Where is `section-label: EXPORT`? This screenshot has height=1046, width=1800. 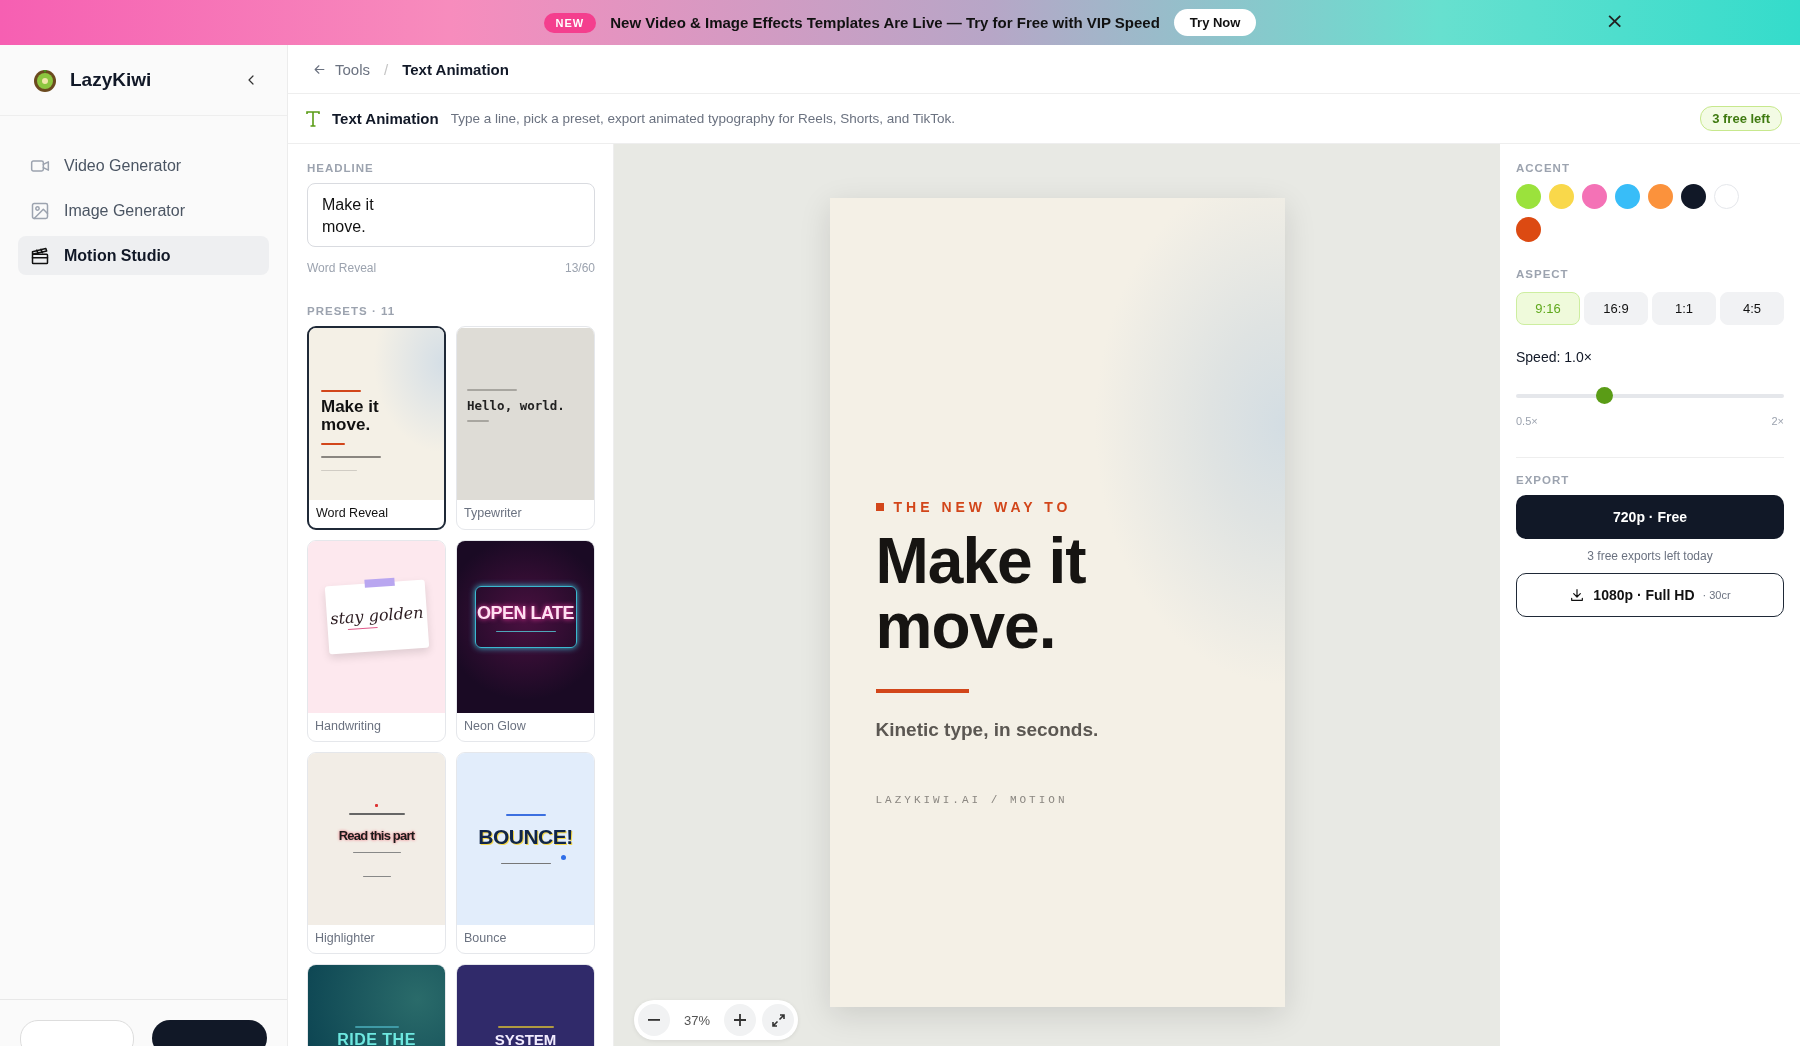
section-label: EXPORT is located at coordinates (1543, 480).